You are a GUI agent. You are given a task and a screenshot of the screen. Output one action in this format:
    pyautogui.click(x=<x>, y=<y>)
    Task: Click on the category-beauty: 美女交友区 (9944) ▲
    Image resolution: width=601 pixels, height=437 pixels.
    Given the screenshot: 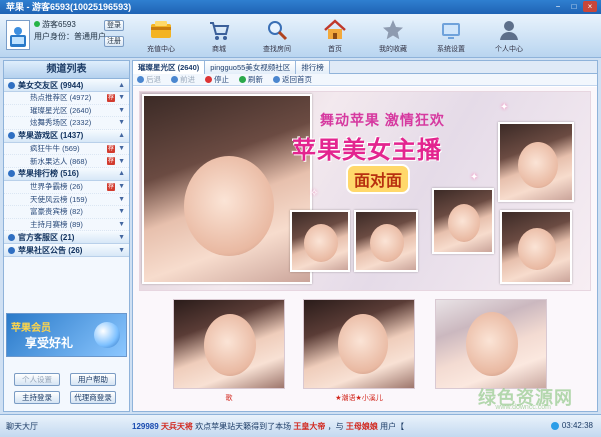 What is the action you would take?
    pyautogui.click(x=66, y=85)
    